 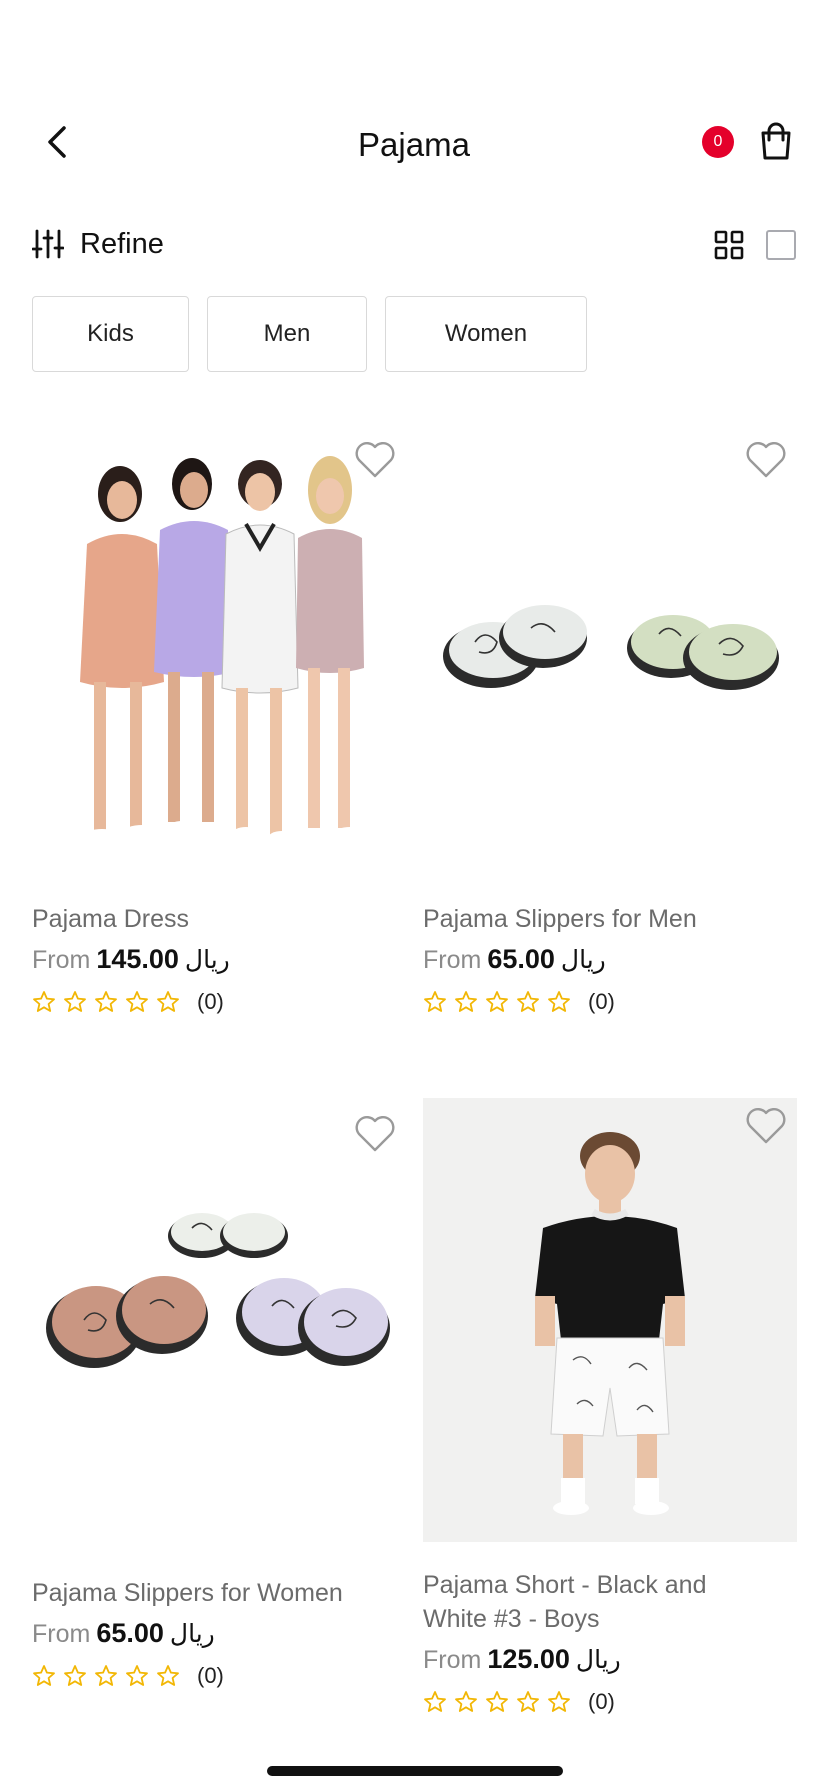 I want to click on women-slippers-photo, so click(x=219, y=1328).